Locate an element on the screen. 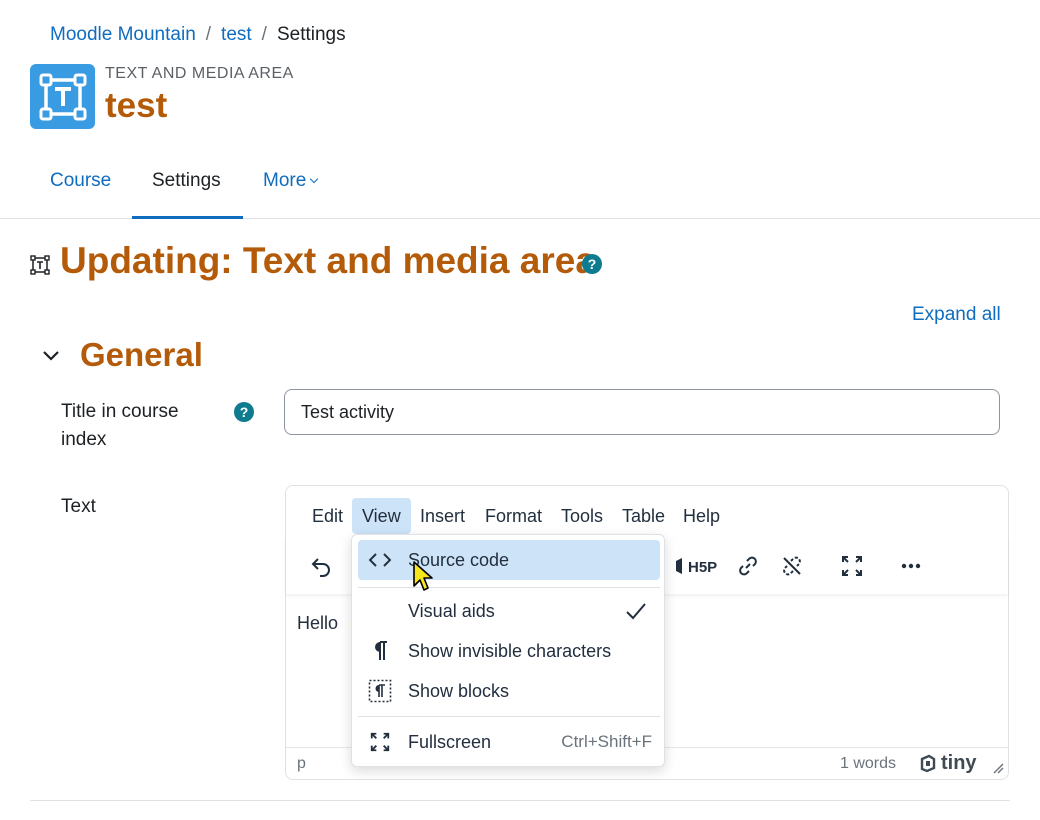  breadcrumb-link-course: test is located at coordinates (236, 35).